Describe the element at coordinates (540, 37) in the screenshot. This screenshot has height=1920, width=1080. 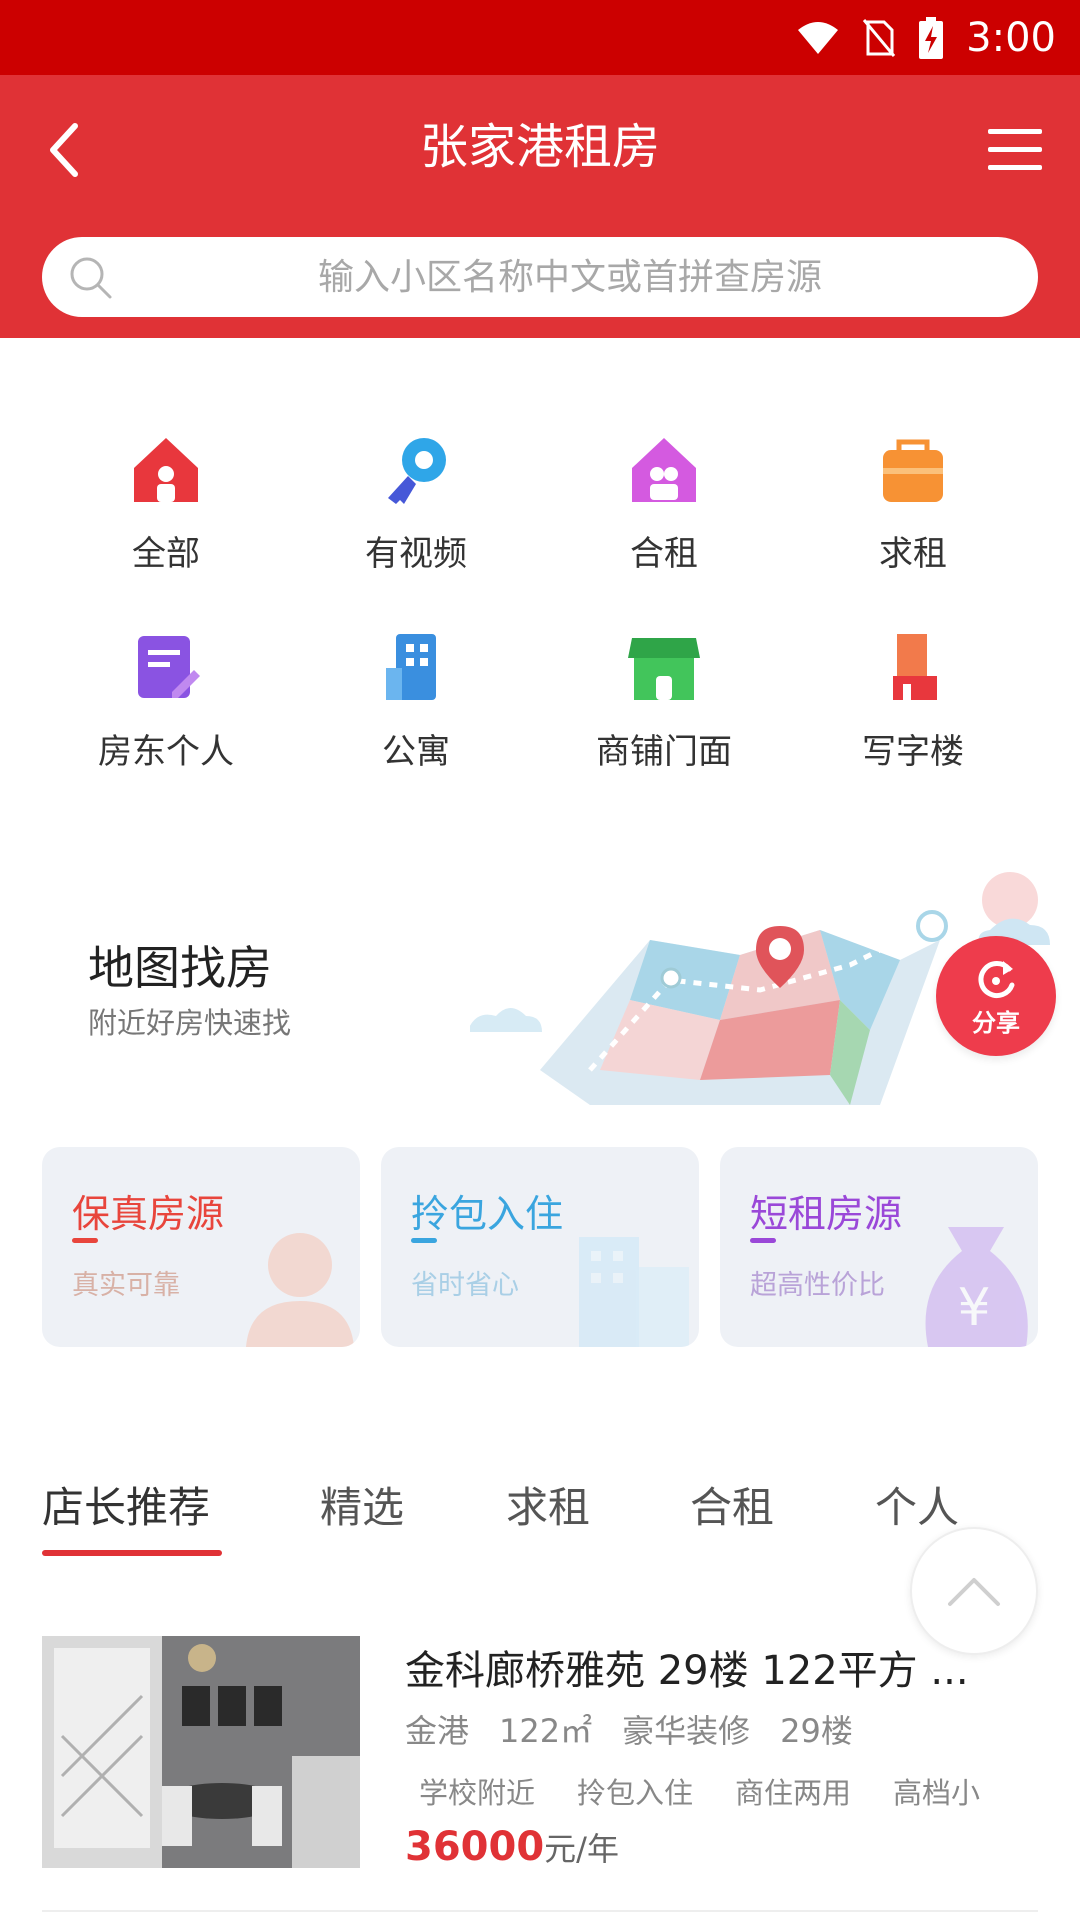
I see `status-bar: 3:00` at that location.